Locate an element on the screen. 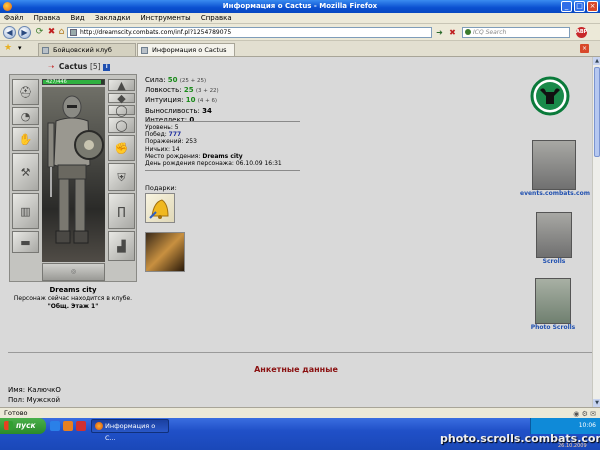  boots-slot-icon: ▟ is located at coordinates (121, 246).